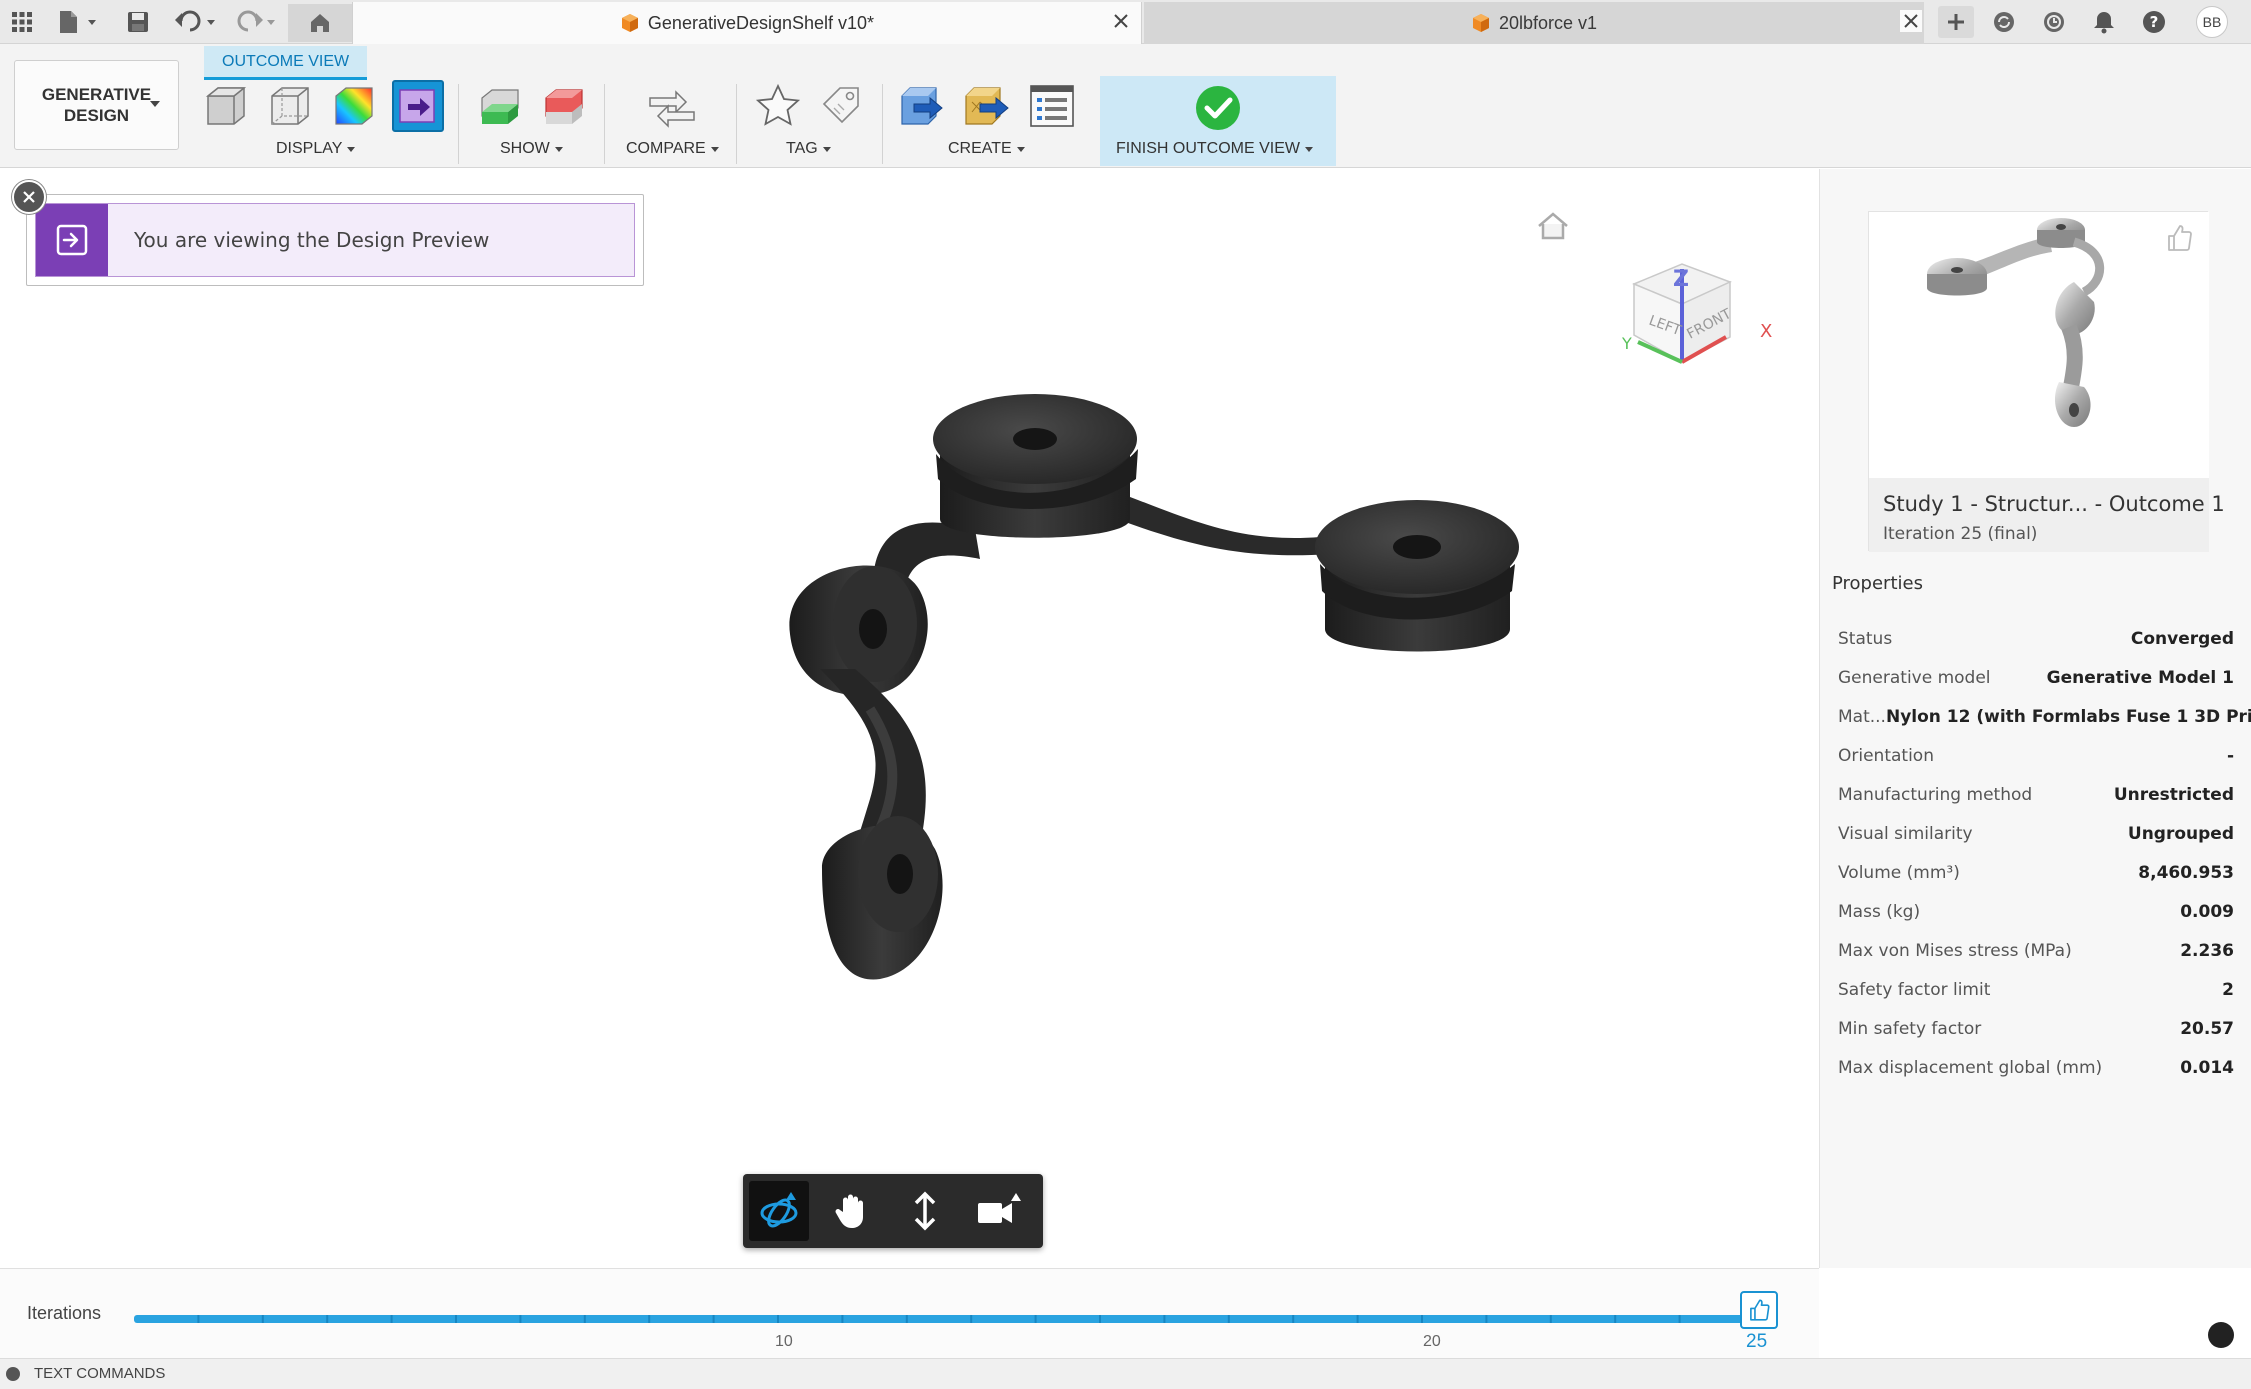 The image size is (2251, 1389). What do you see at coordinates (893, 1211) in the screenshot?
I see `navigation-toolbar` at bounding box center [893, 1211].